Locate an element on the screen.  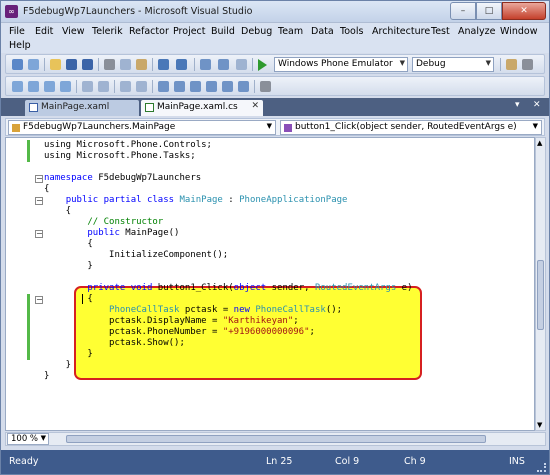
scroll-down-icon: ▼ is located at coordinates (539, 425).